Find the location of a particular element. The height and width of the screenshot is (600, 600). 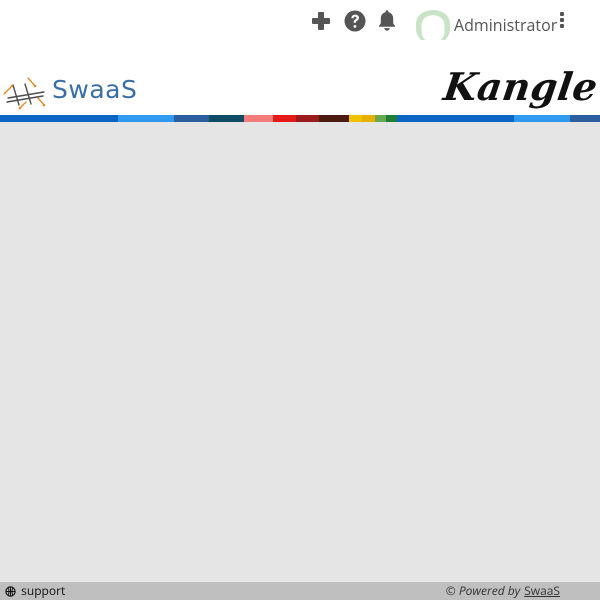

user-name: Administrator is located at coordinates (505, 25).